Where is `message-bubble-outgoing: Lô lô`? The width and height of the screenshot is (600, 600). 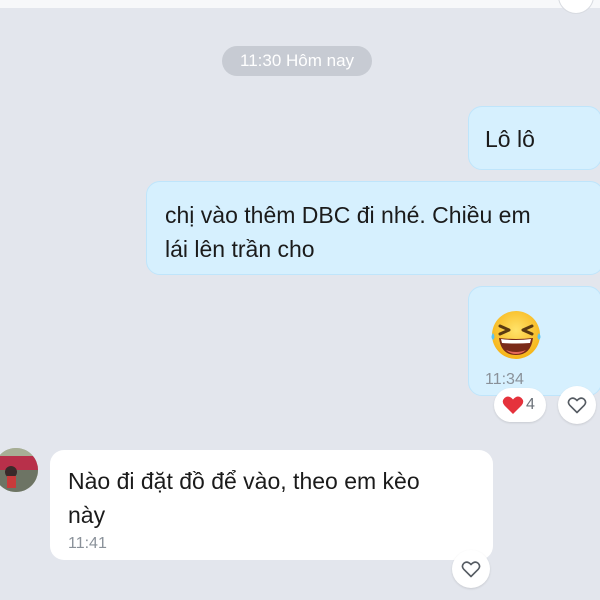
message-bubble-outgoing: Lô lô is located at coordinates (534, 138).